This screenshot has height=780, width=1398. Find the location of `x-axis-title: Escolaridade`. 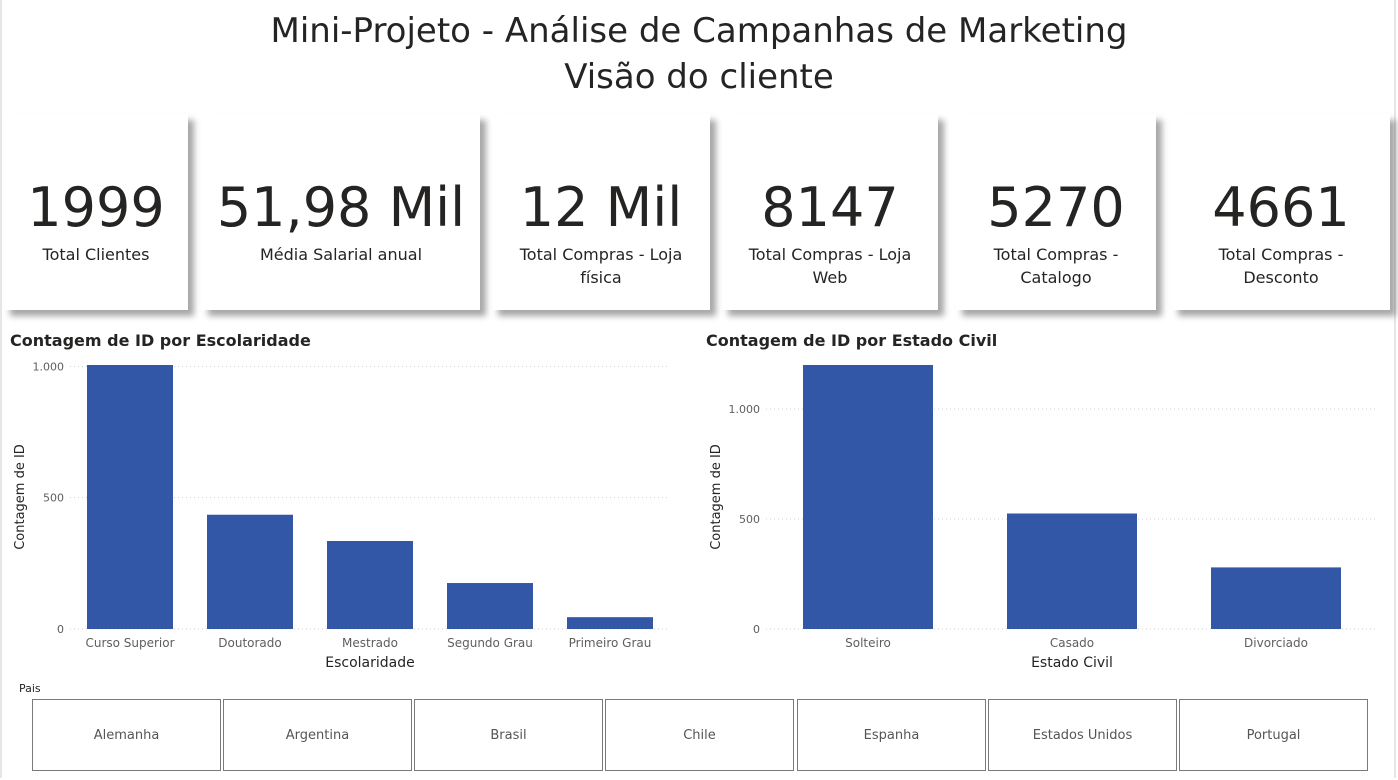

x-axis-title: Escolaridade is located at coordinates (369, 663).